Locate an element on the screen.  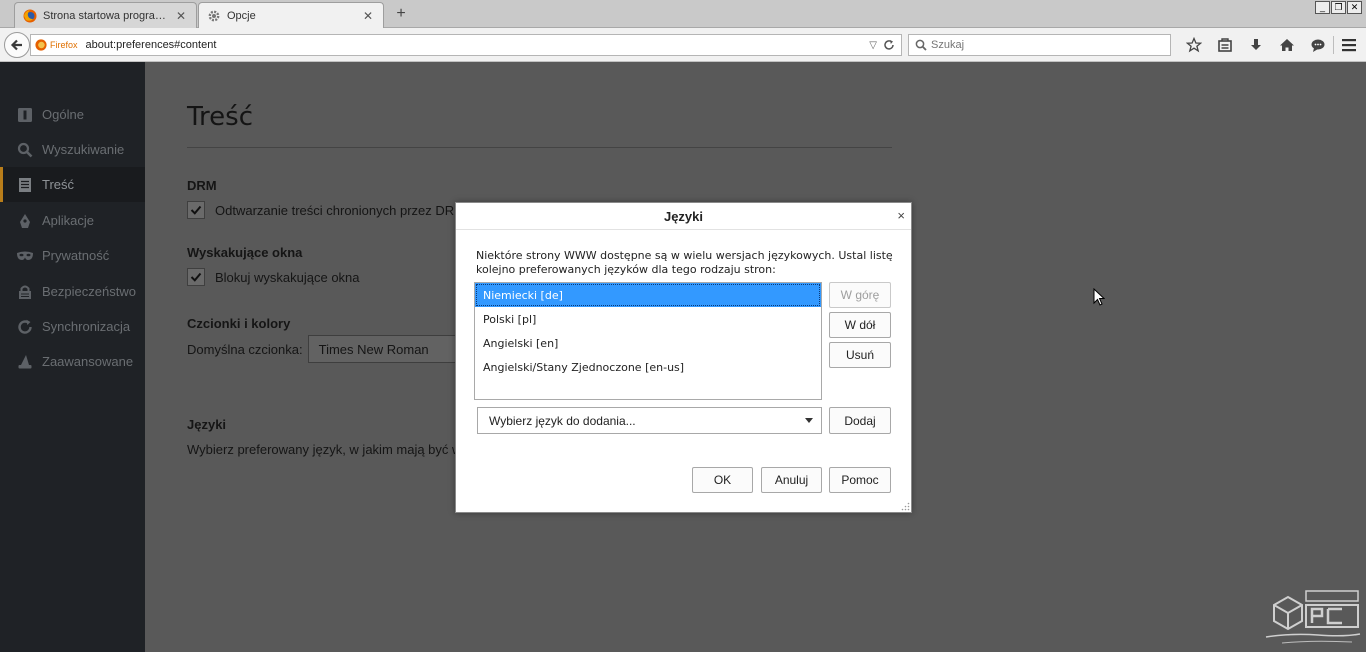
identity-label: Firefox is located at coordinates (64, 45).